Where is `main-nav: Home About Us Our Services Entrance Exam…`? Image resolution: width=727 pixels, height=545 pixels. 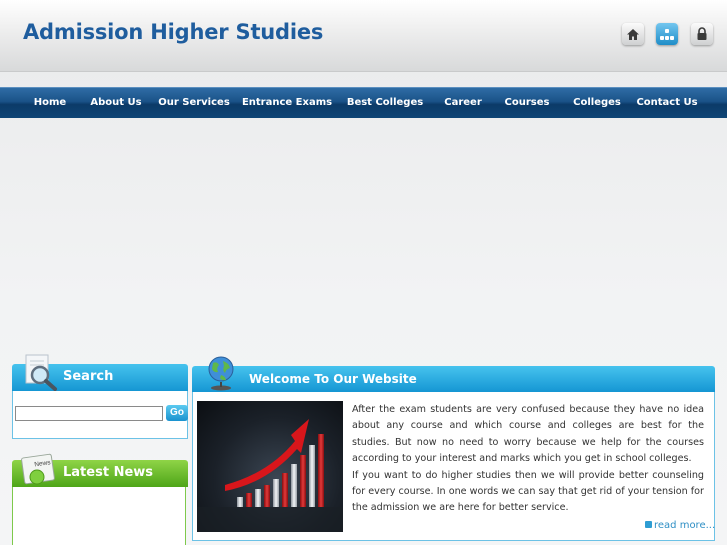
main-nav: Home About Us Our Services Entrance Exam… is located at coordinates (363, 102).